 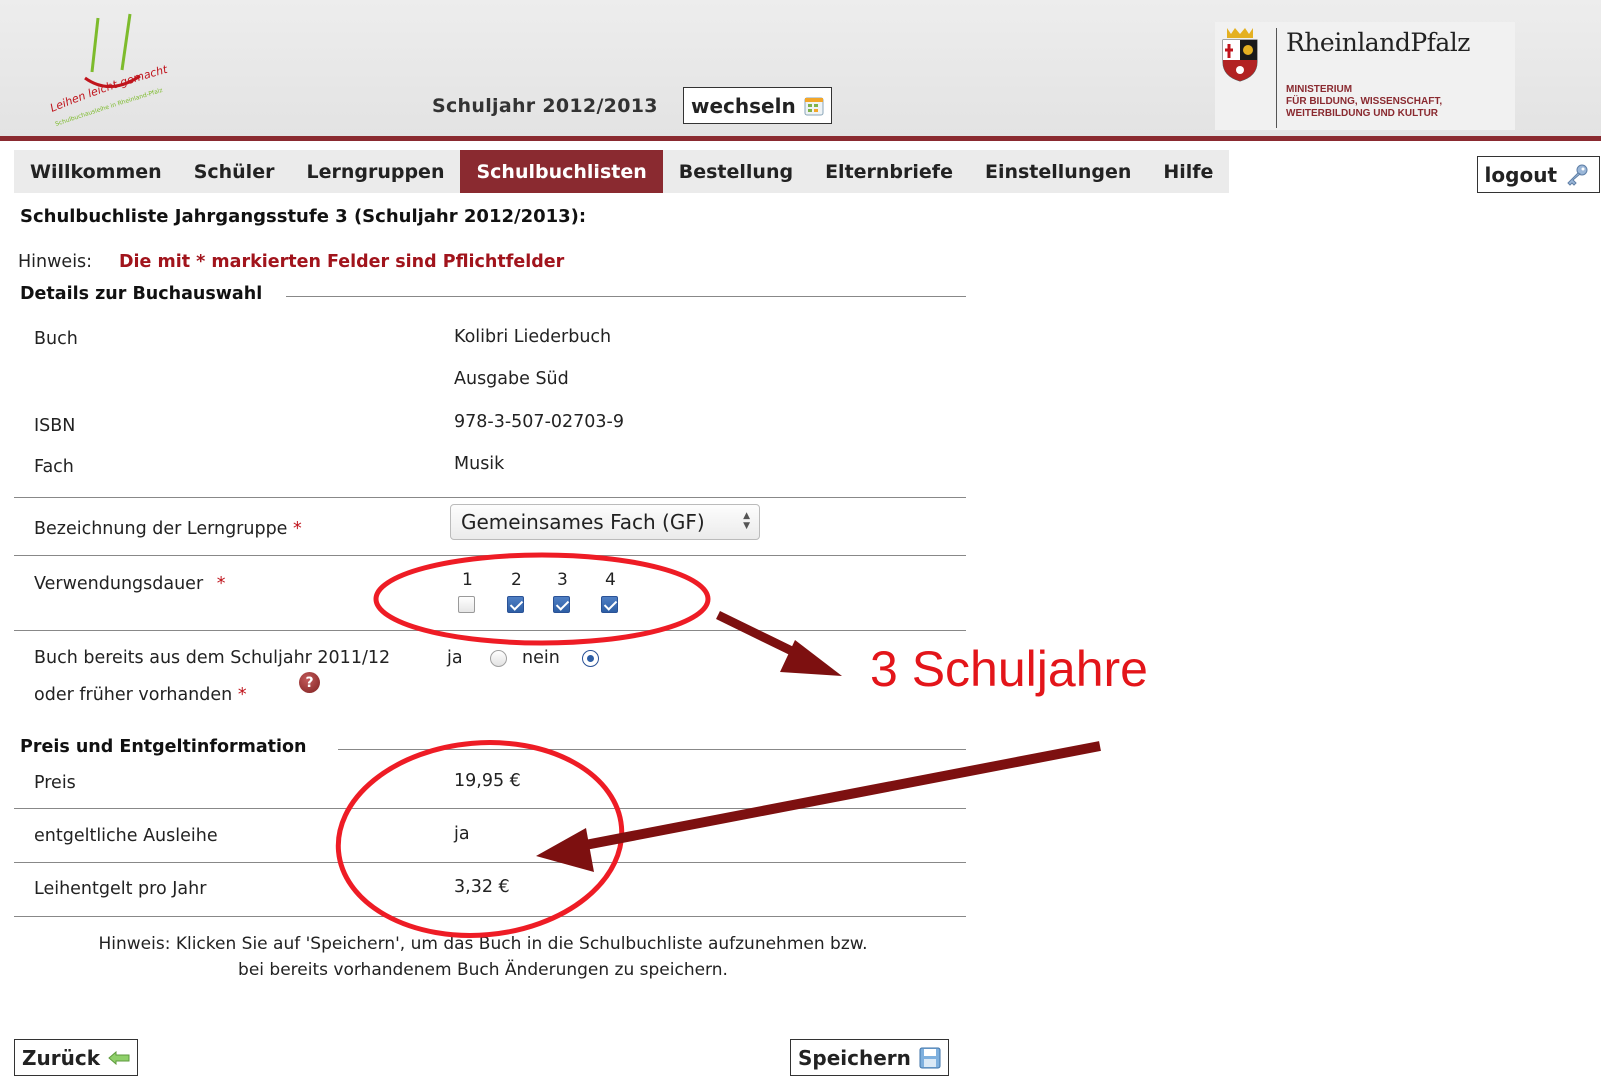 I want to click on usage-year-number: 1, so click(x=467, y=580).